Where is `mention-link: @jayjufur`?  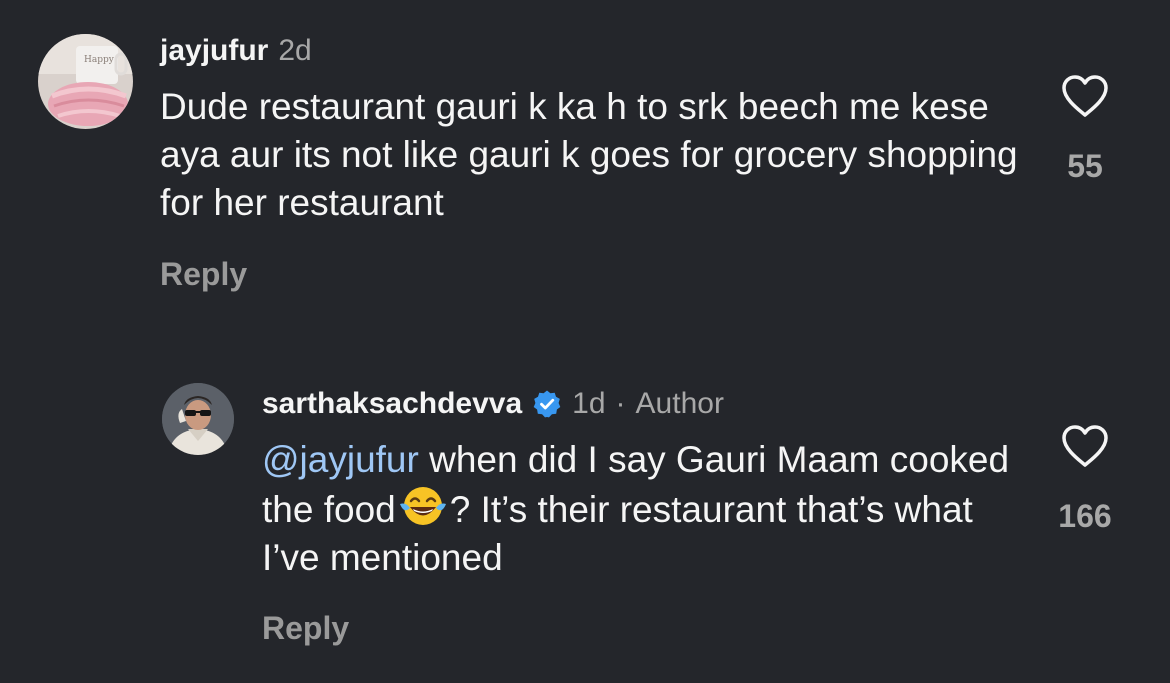
mention-link: @jayjufur is located at coordinates (340, 459).